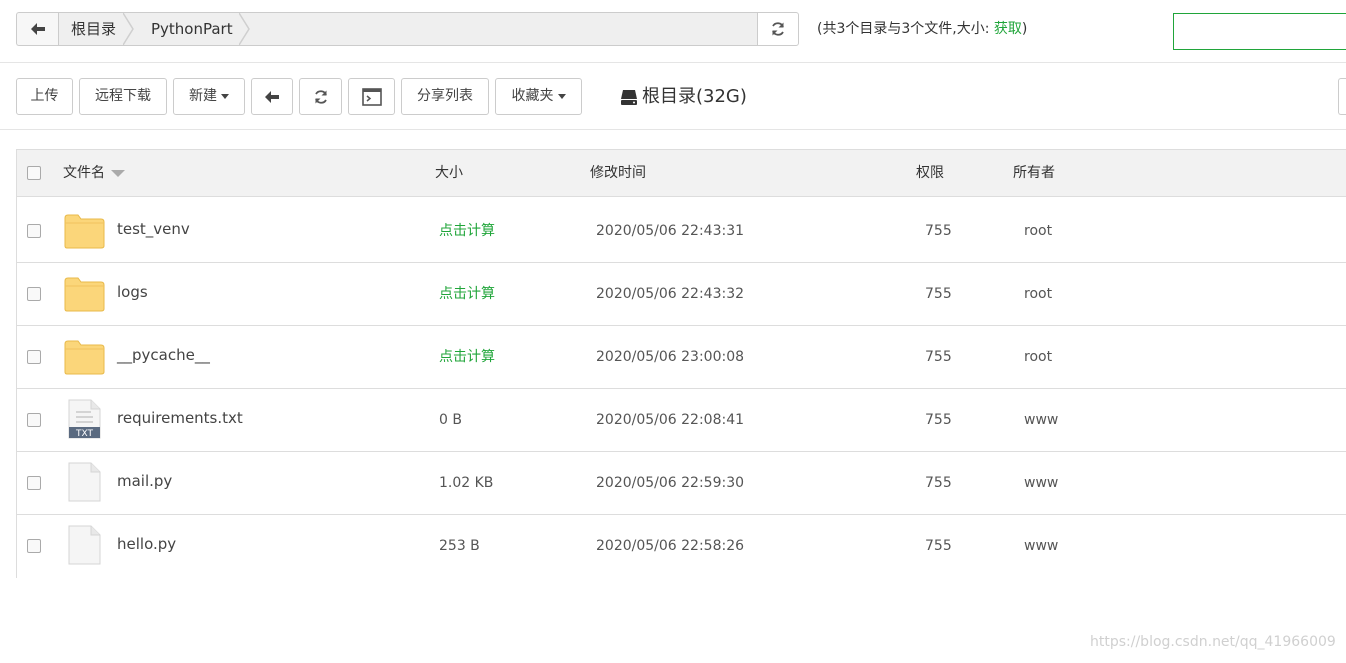 Image resolution: width=1346 pixels, height=663 pixels. I want to click on crumb-pythonpart: PythonPart, so click(189, 29).